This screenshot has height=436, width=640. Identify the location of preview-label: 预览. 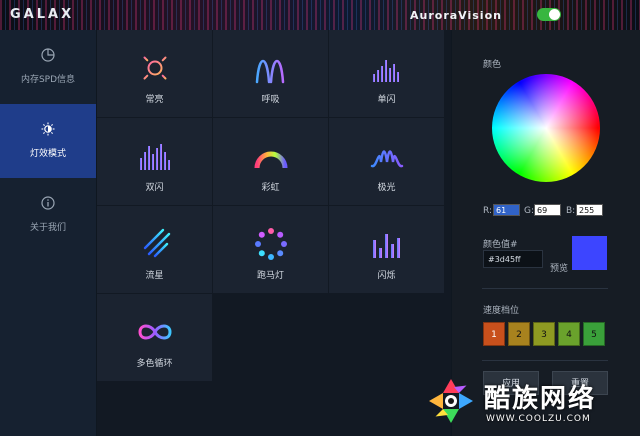
(559, 269).